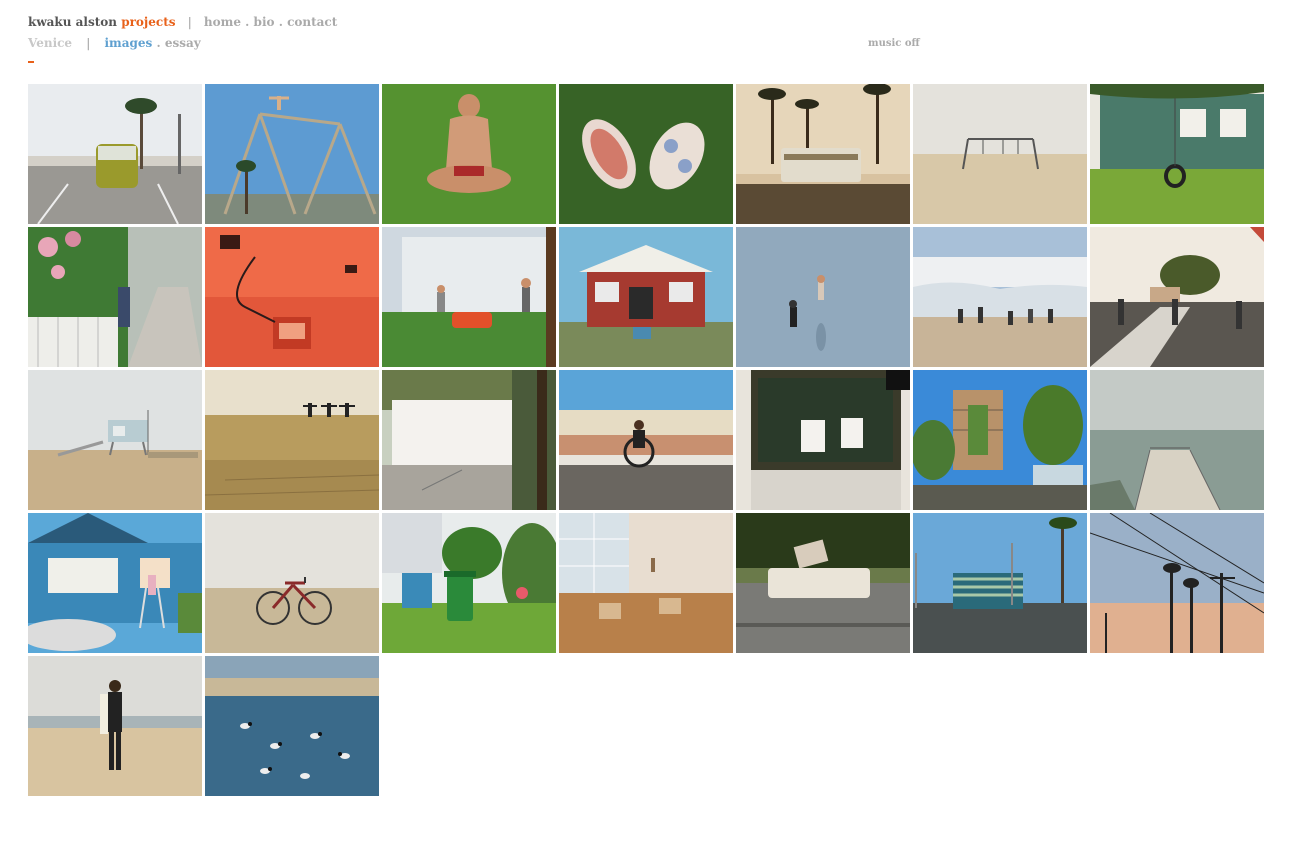  What do you see at coordinates (72, 22) in the screenshot?
I see `photographer-name: kwaku alston` at bounding box center [72, 22].